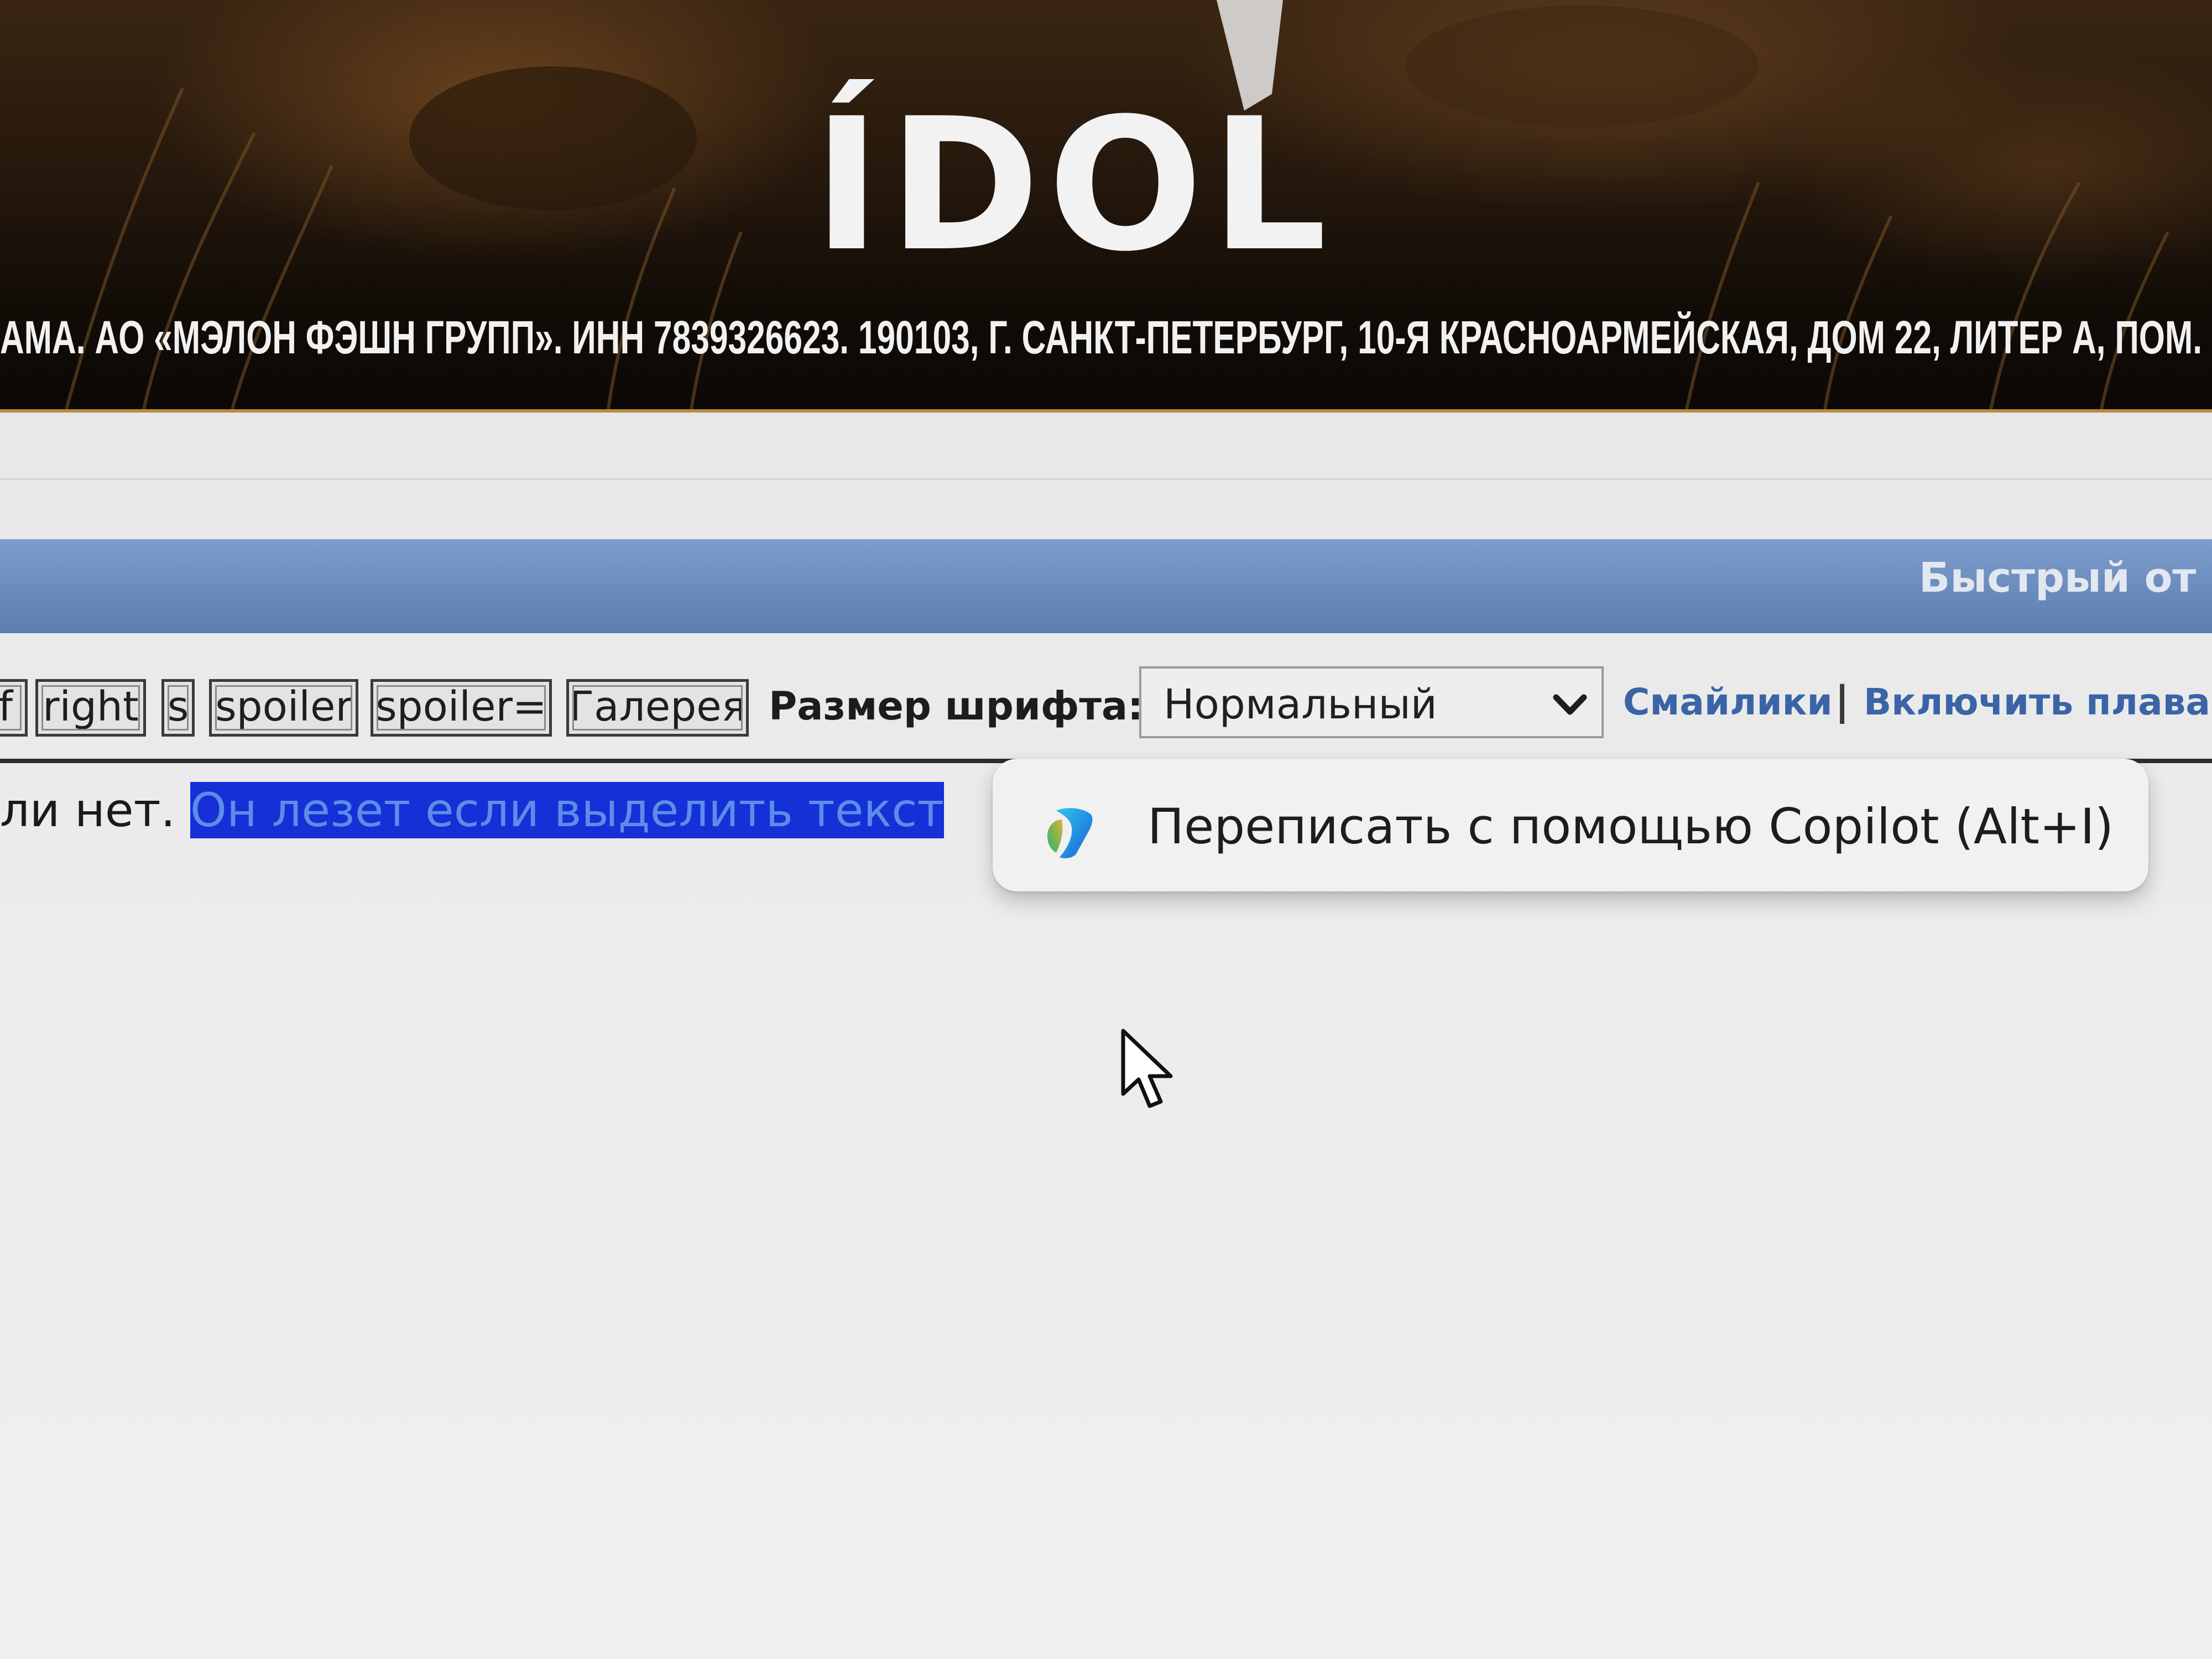  What do you see at coordinates (658, 708) in the screenshot?
I see `gallery-button: Галерея` at bounding box center [658, 708].